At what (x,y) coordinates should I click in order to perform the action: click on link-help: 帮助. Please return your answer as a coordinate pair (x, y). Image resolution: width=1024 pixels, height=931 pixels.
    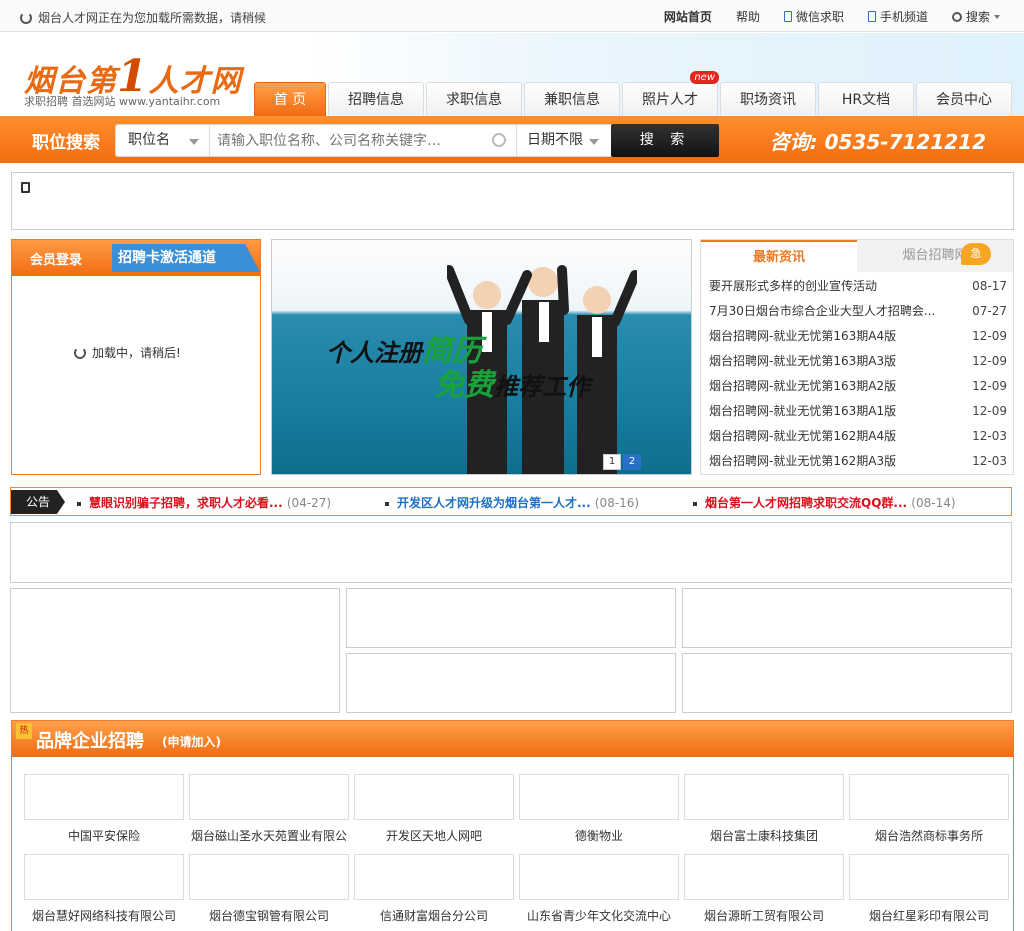
    Looking at the image, I should click on (748, 16).